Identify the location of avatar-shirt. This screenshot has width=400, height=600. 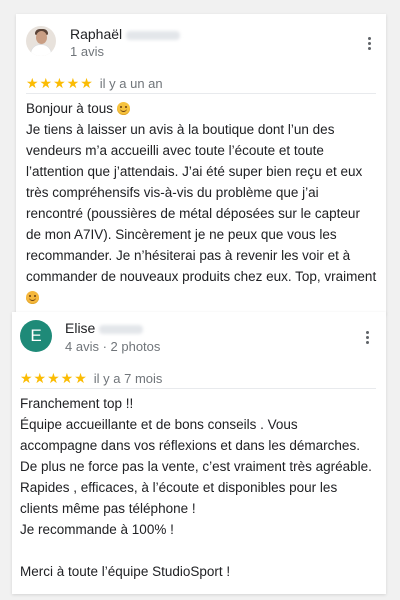
(41, 50).